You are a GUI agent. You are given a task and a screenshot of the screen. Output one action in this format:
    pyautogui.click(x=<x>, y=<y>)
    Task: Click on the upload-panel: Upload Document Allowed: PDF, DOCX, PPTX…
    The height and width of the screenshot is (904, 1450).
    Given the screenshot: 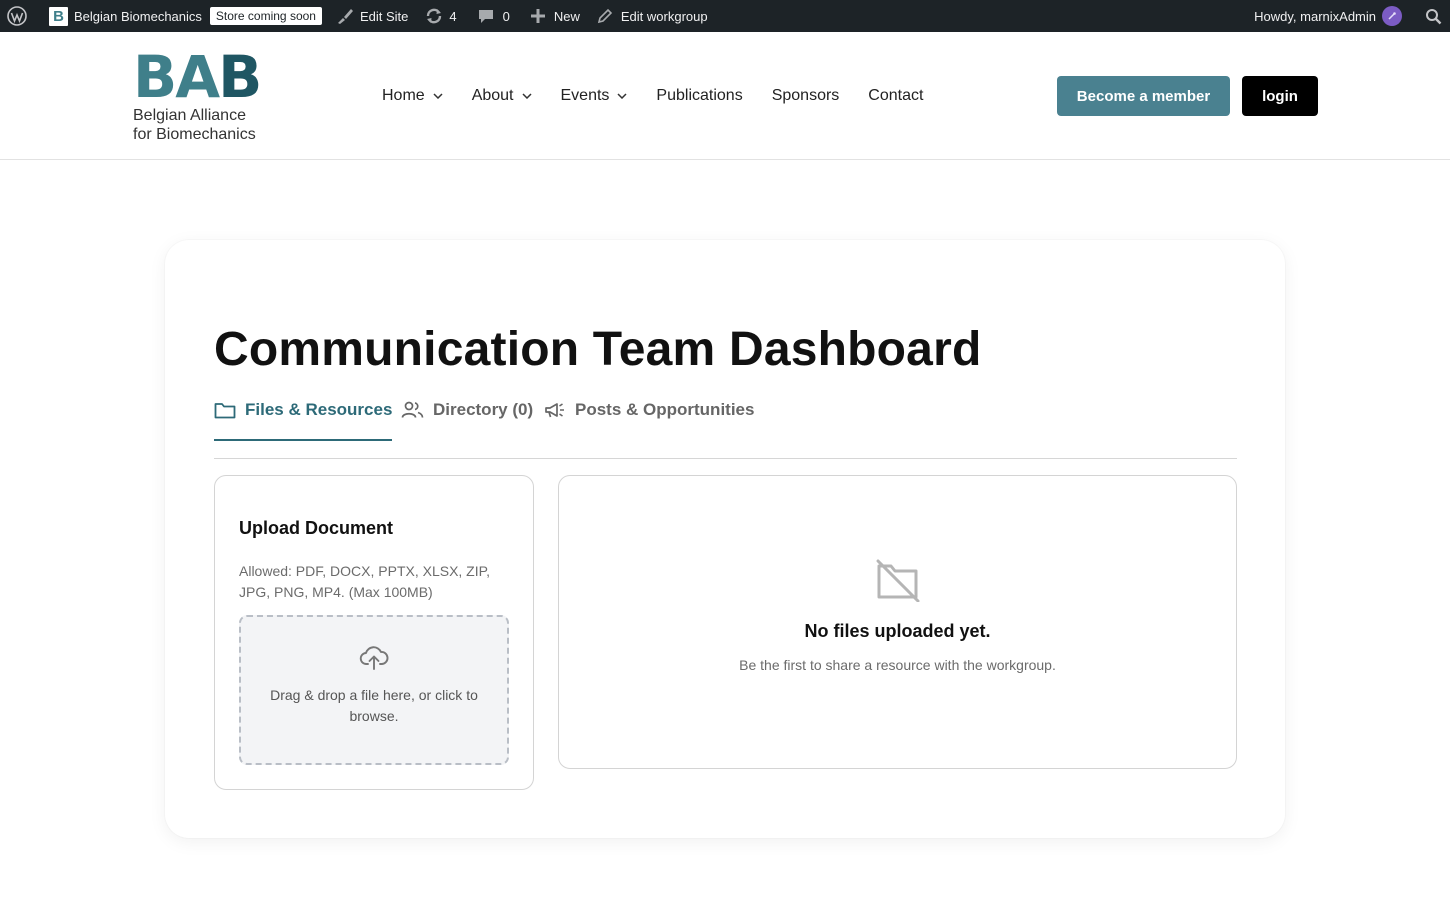 What is the action you would take?
    pyautogui.click(x=374, y=632)
    